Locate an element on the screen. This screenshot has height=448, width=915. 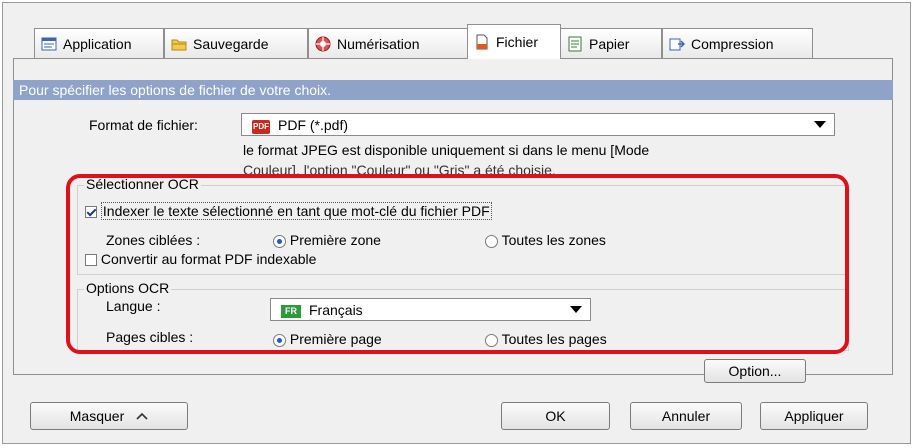
zone-all-radio is located at coordinates (491, 241).